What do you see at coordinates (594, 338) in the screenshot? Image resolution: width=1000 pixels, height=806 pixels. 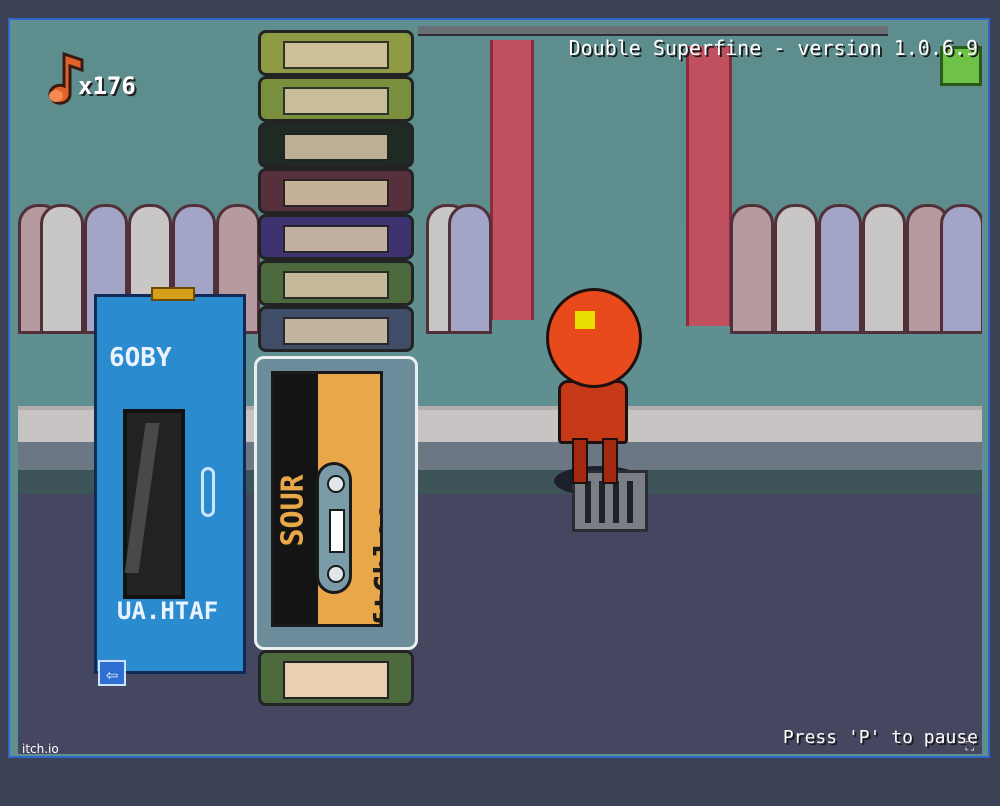 I see `player-head` at bounding box center [594, 338].